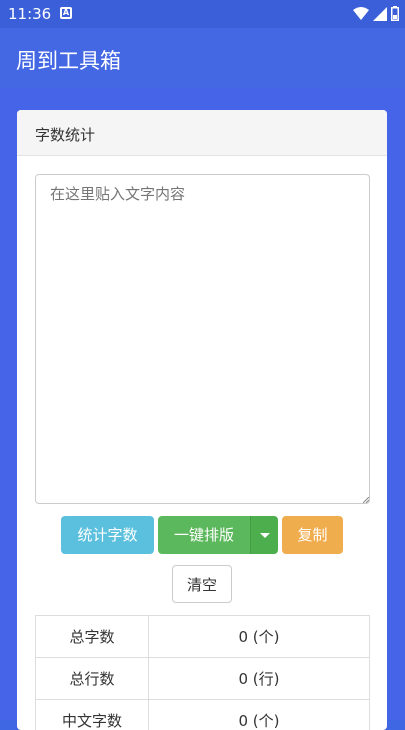  Describe the element at coordinates (202, 133) in the screenshot. I see `card-header: 字数统计` at that location.